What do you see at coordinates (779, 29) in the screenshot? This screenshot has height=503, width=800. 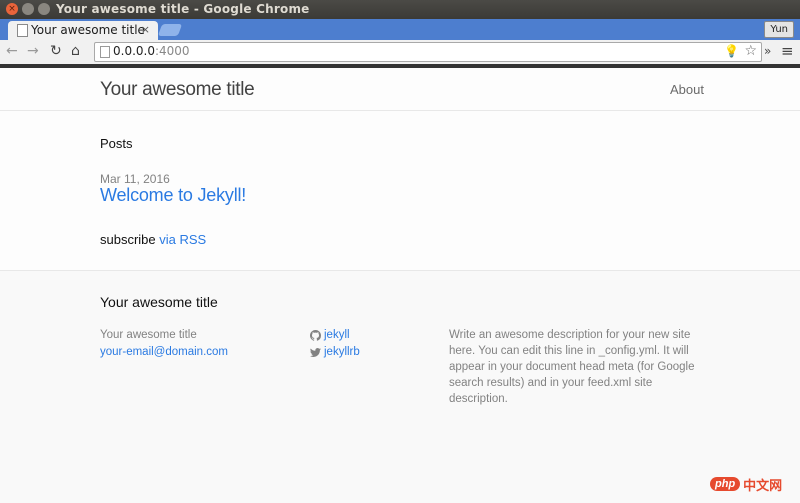 I see `profile-button: Yun` at bounding box center [779, 29].